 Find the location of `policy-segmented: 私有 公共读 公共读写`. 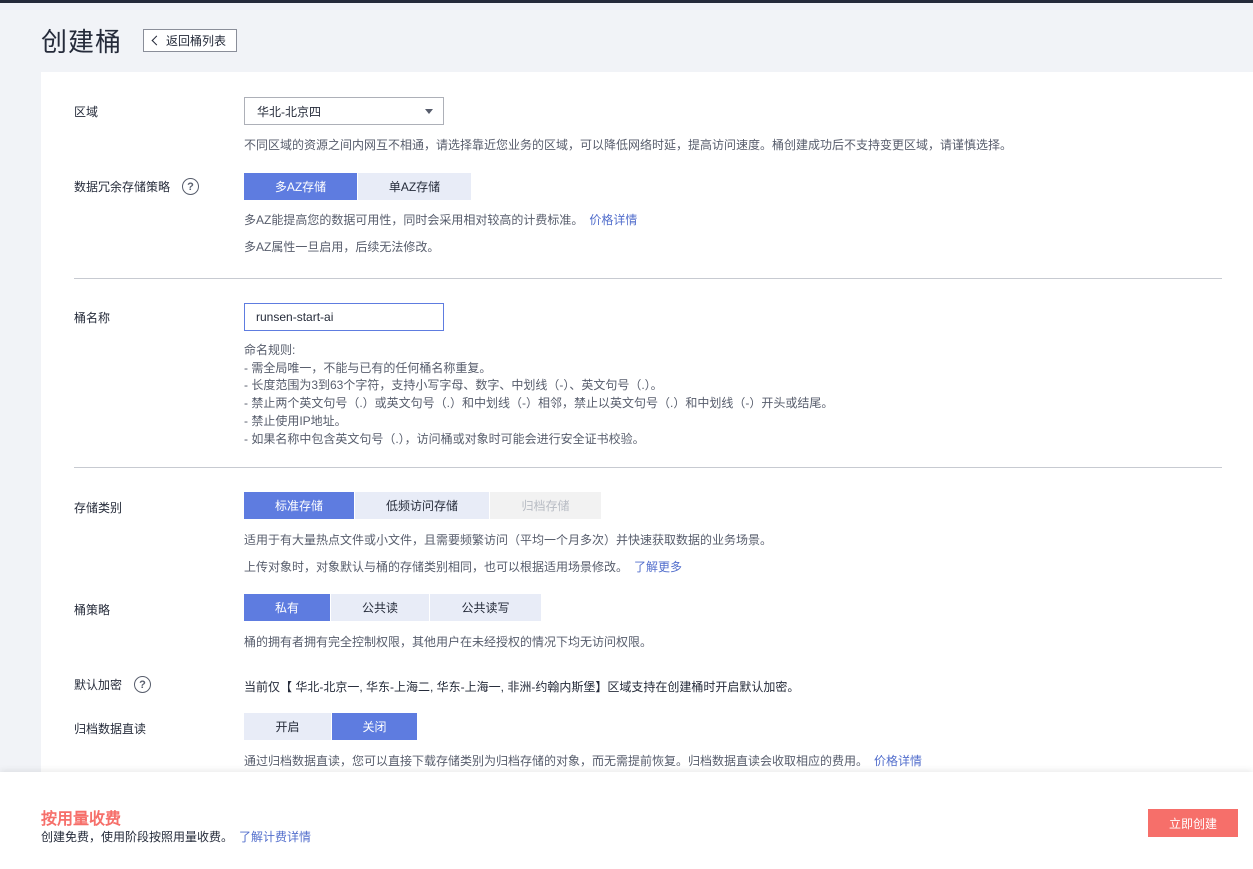

policy-segmented: 私有 公共读 公共读写 is located at coordinates (393, 607).